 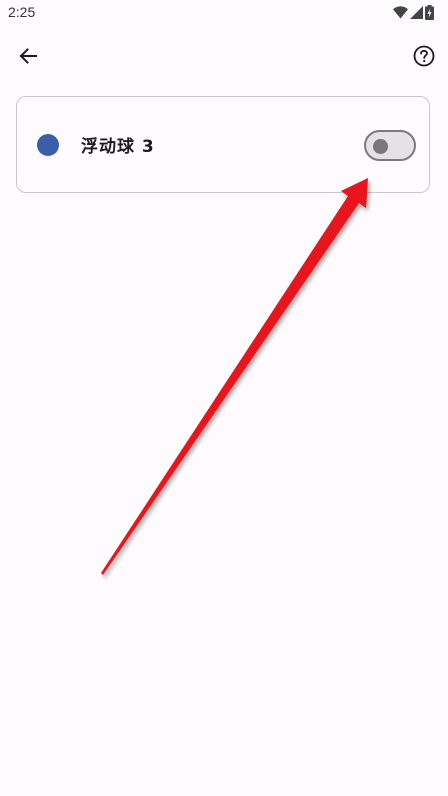 What do you see at coordinates (223, 144) in the screenshot?
I see `floating-ball-card: 浮动球 3` at bounding box center [223, 144].